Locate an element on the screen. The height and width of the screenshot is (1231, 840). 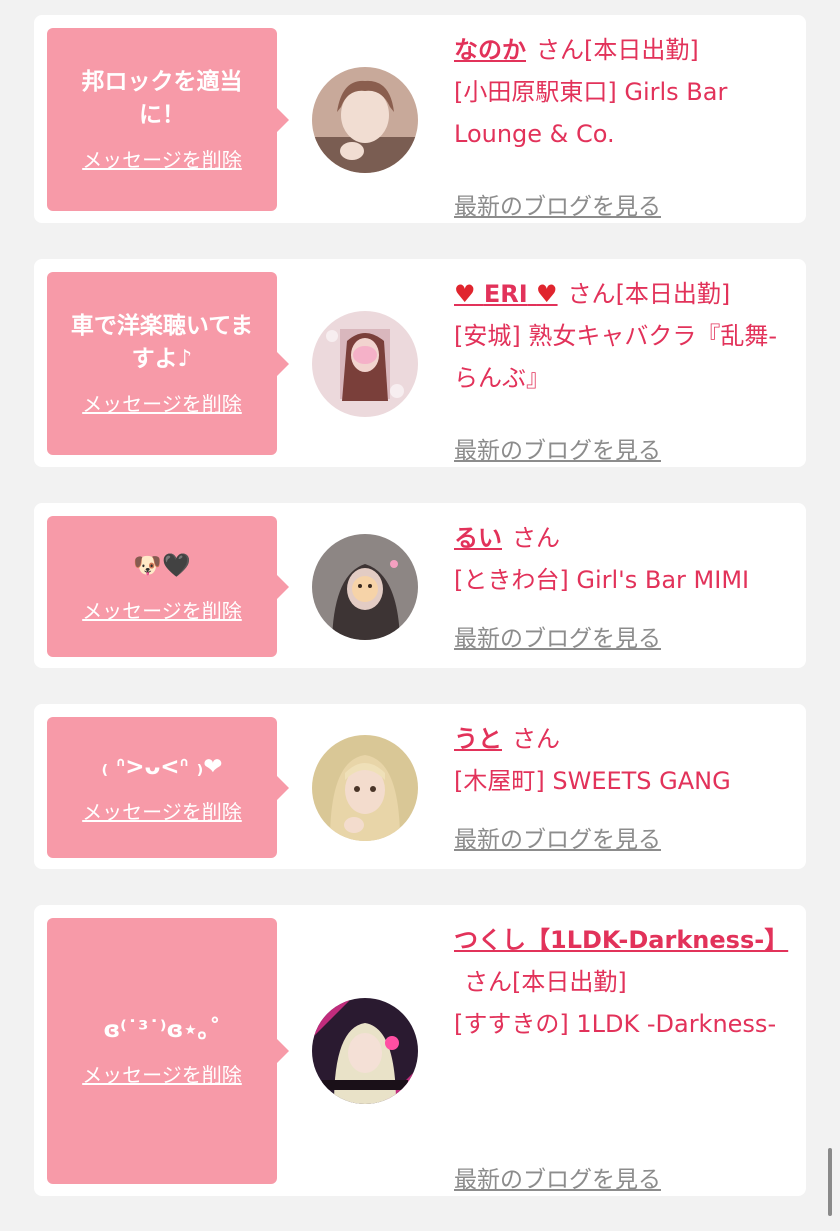
name-line: つくし【1LDK-Darkness-】さん[本日出勤] is located at coordinates (625, 961).